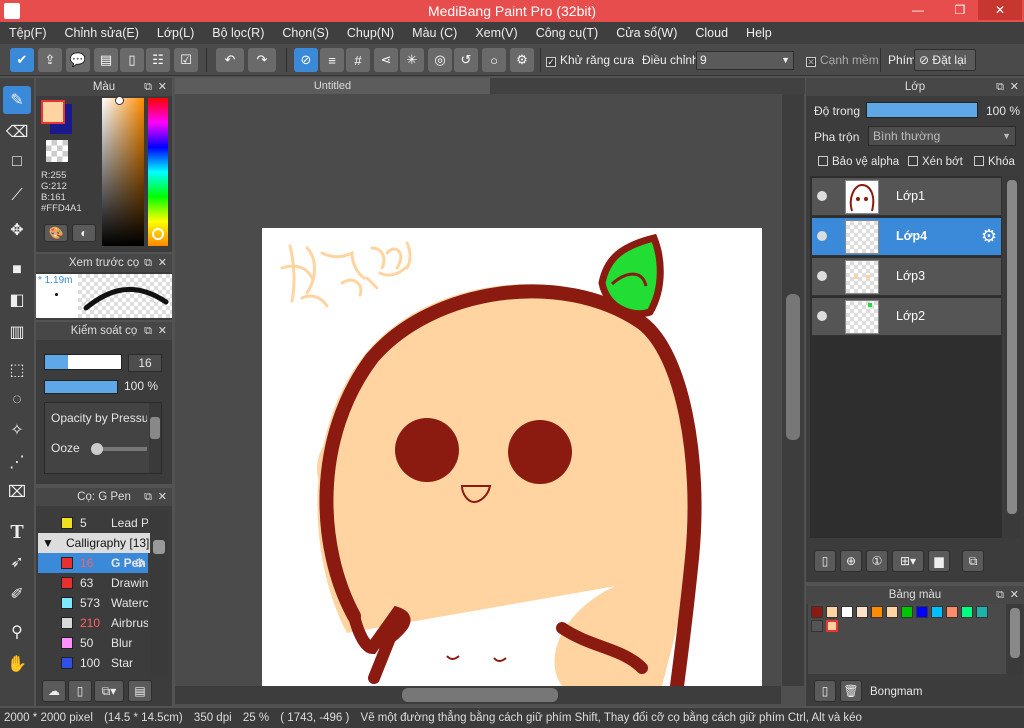  What do you see at coordinates (973, 561) in the screenshot?
I see `duplicate-layer-icon: ⧉` at bounding box center [973, 561].